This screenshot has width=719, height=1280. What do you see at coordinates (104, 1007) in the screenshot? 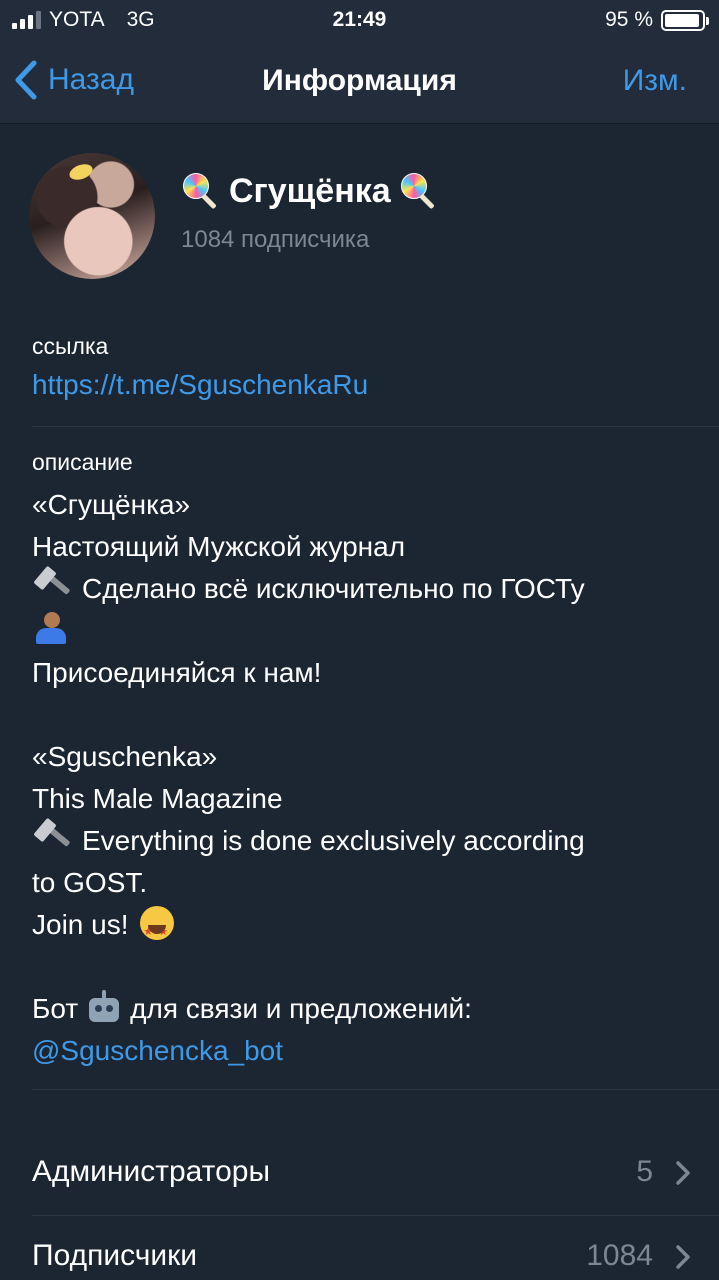
I see `robot-icon` at bounding box center [104, 1007].